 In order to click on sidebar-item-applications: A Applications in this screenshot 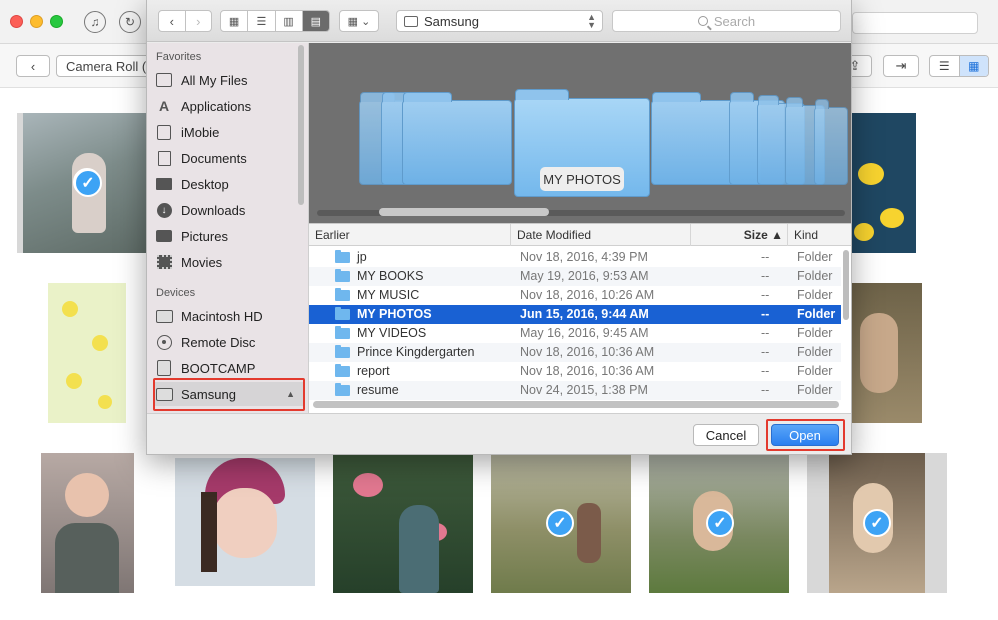, I will do `click(230, 106)`.